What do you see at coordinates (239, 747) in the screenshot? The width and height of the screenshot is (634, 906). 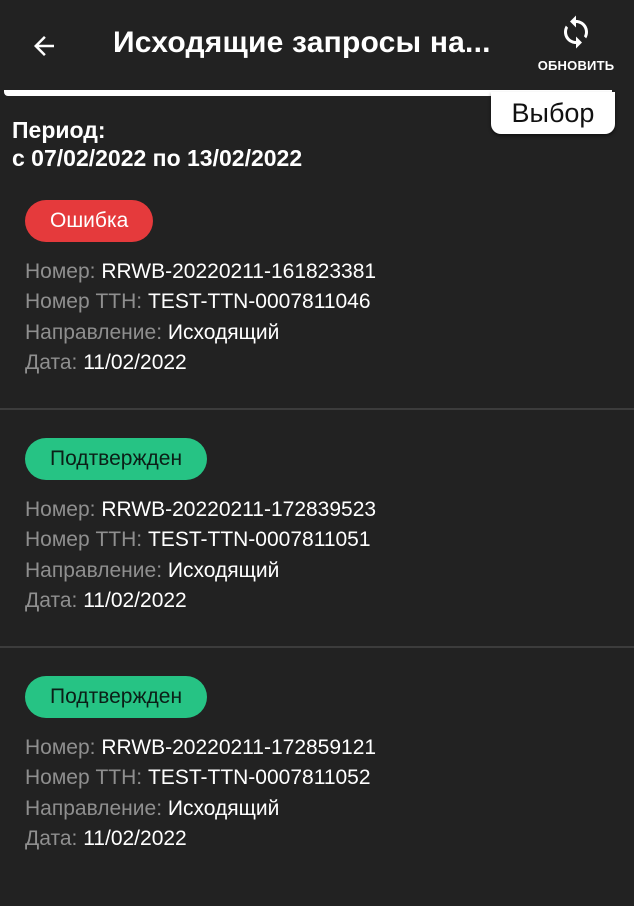 I see `number-value: RRWB-20220211-172859121` at bounding box center [239, 747].